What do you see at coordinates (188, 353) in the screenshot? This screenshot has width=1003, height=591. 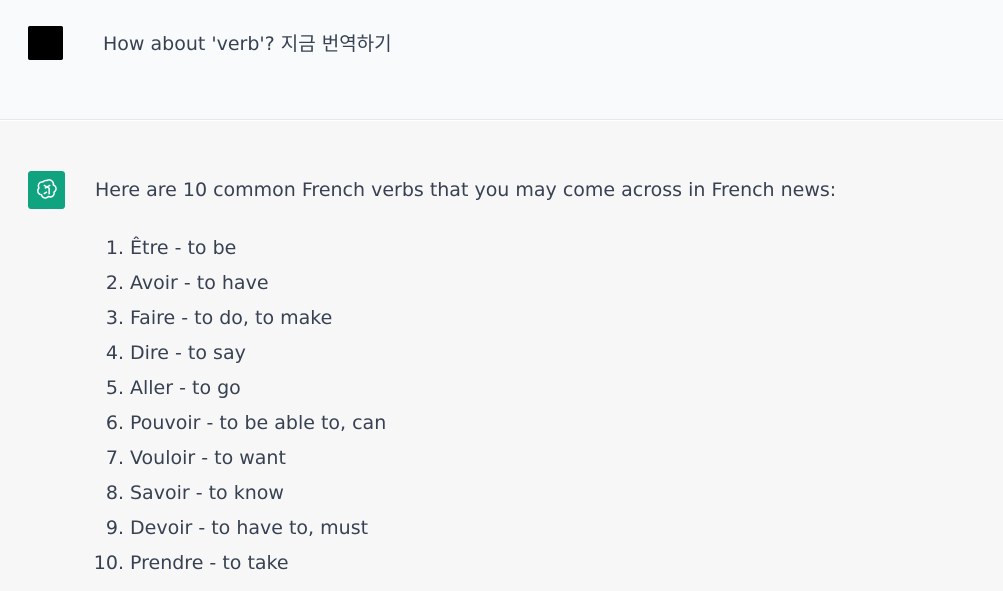 I see `list-item-text: Dire - to say` at bounding box center [188, 353].